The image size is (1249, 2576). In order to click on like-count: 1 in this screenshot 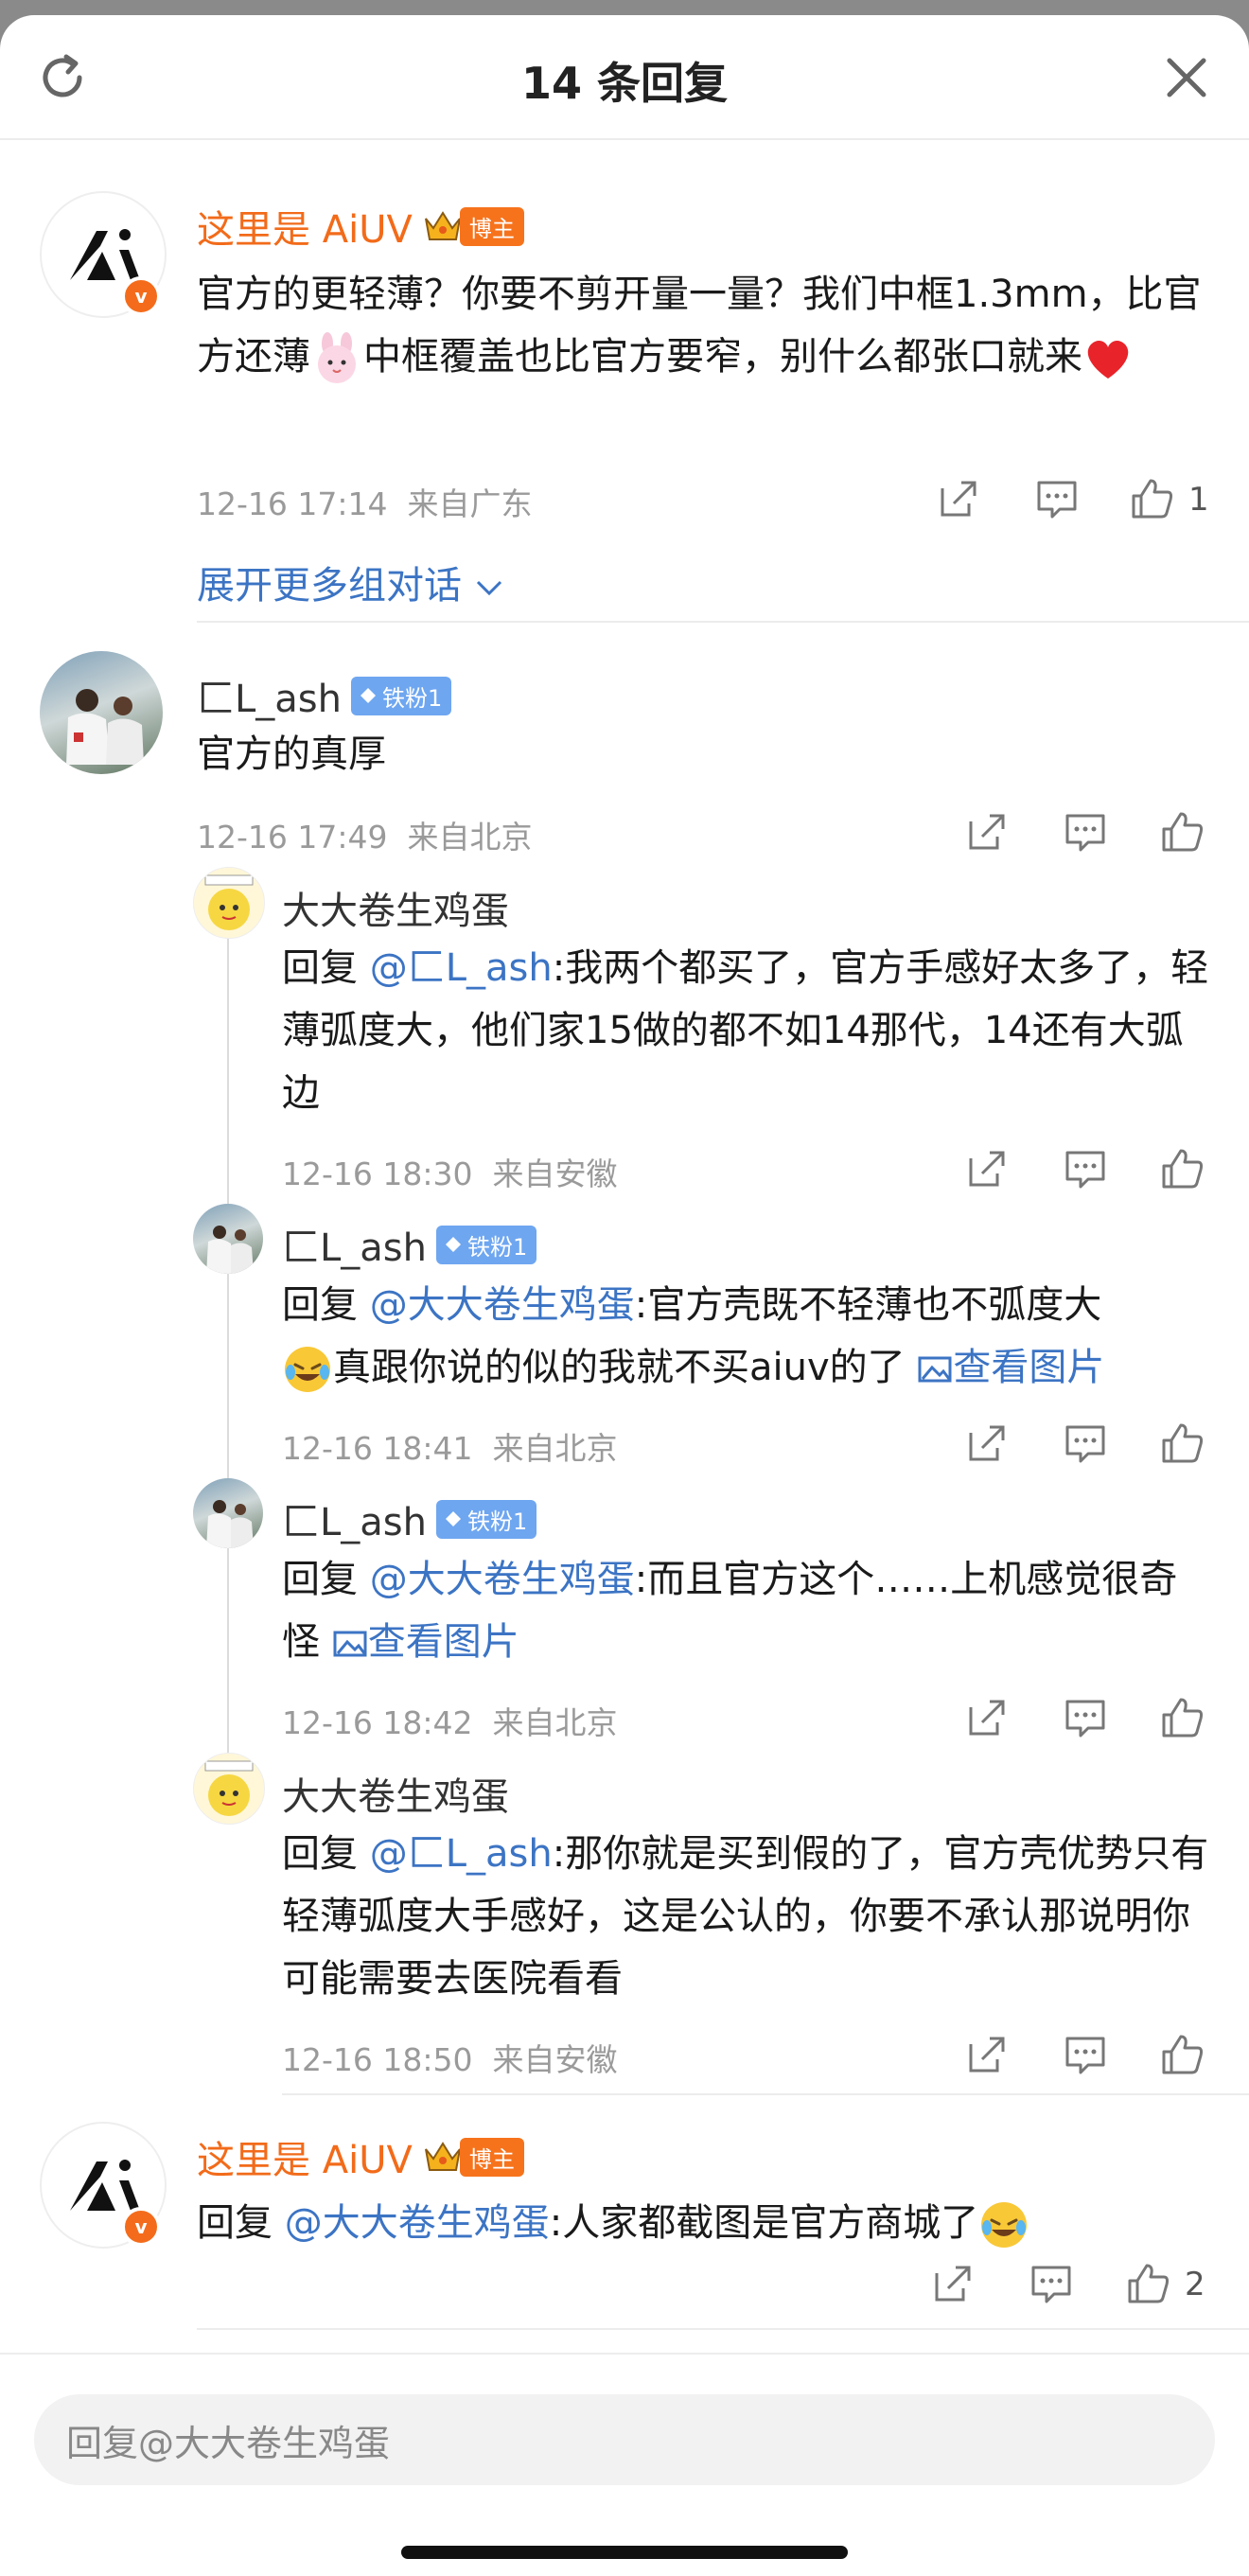, I will do `click(1198, 500)`.